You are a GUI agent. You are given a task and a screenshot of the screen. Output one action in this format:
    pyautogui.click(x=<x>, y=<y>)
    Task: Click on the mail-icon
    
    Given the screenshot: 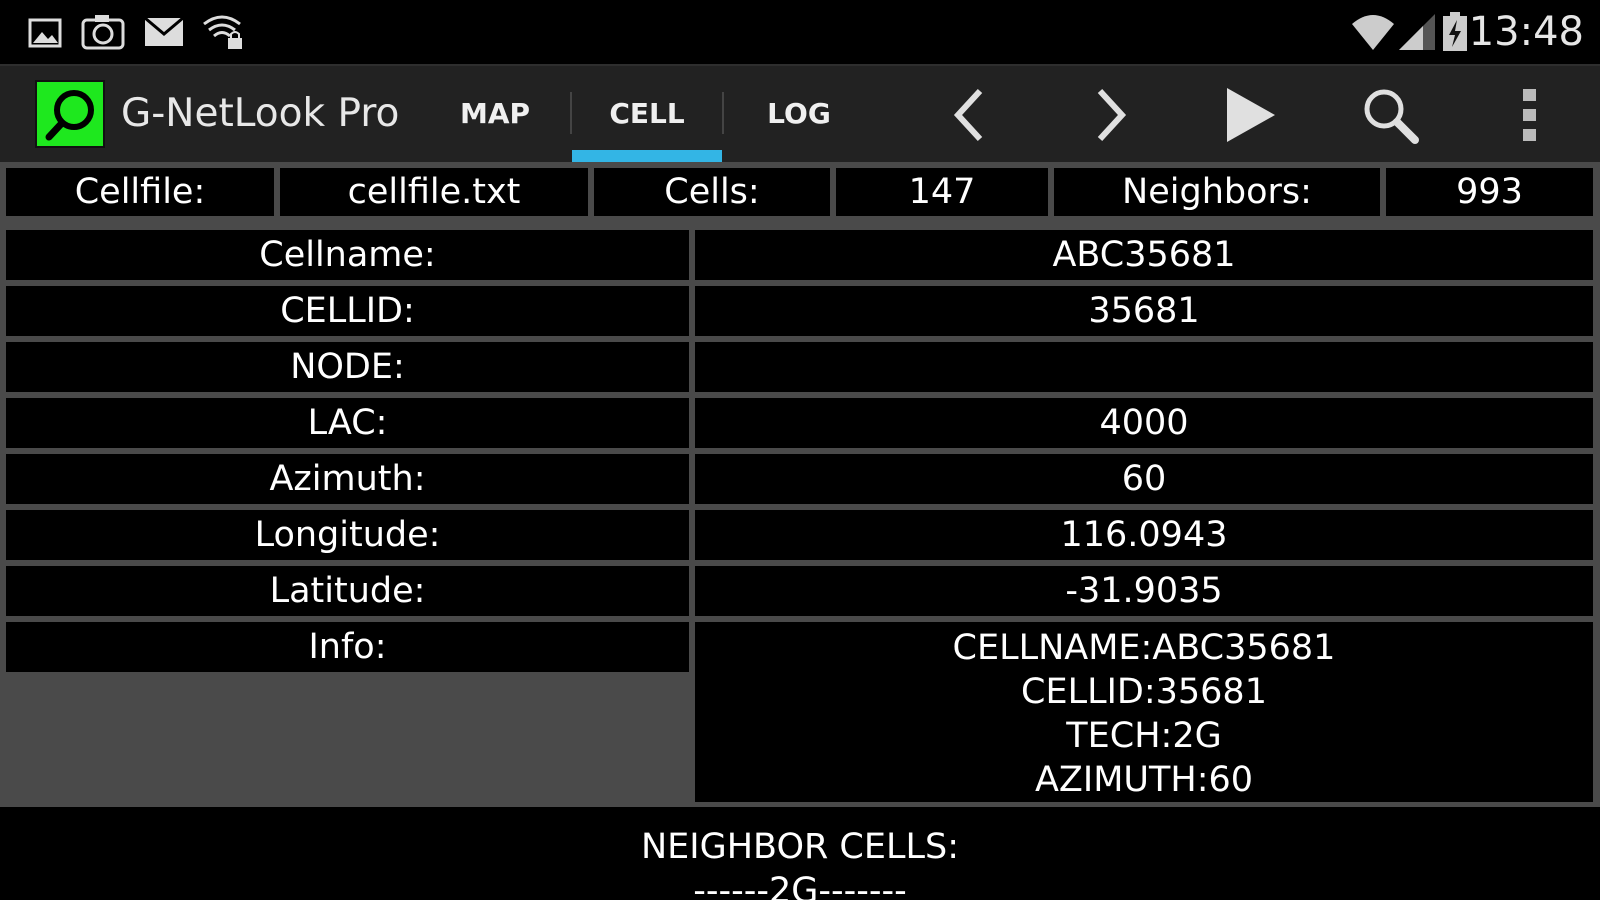 What is the action you would take?
    pyautogui.click(x=164, y=31)
    